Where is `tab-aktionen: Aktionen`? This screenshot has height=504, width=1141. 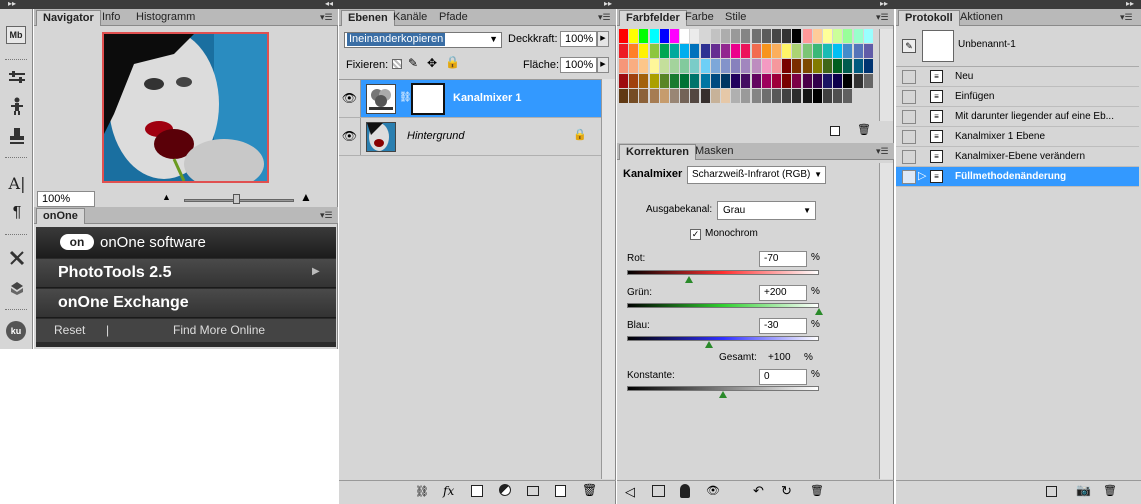
tab-aktionen: Aktionen is located at coordinates (981, 18).